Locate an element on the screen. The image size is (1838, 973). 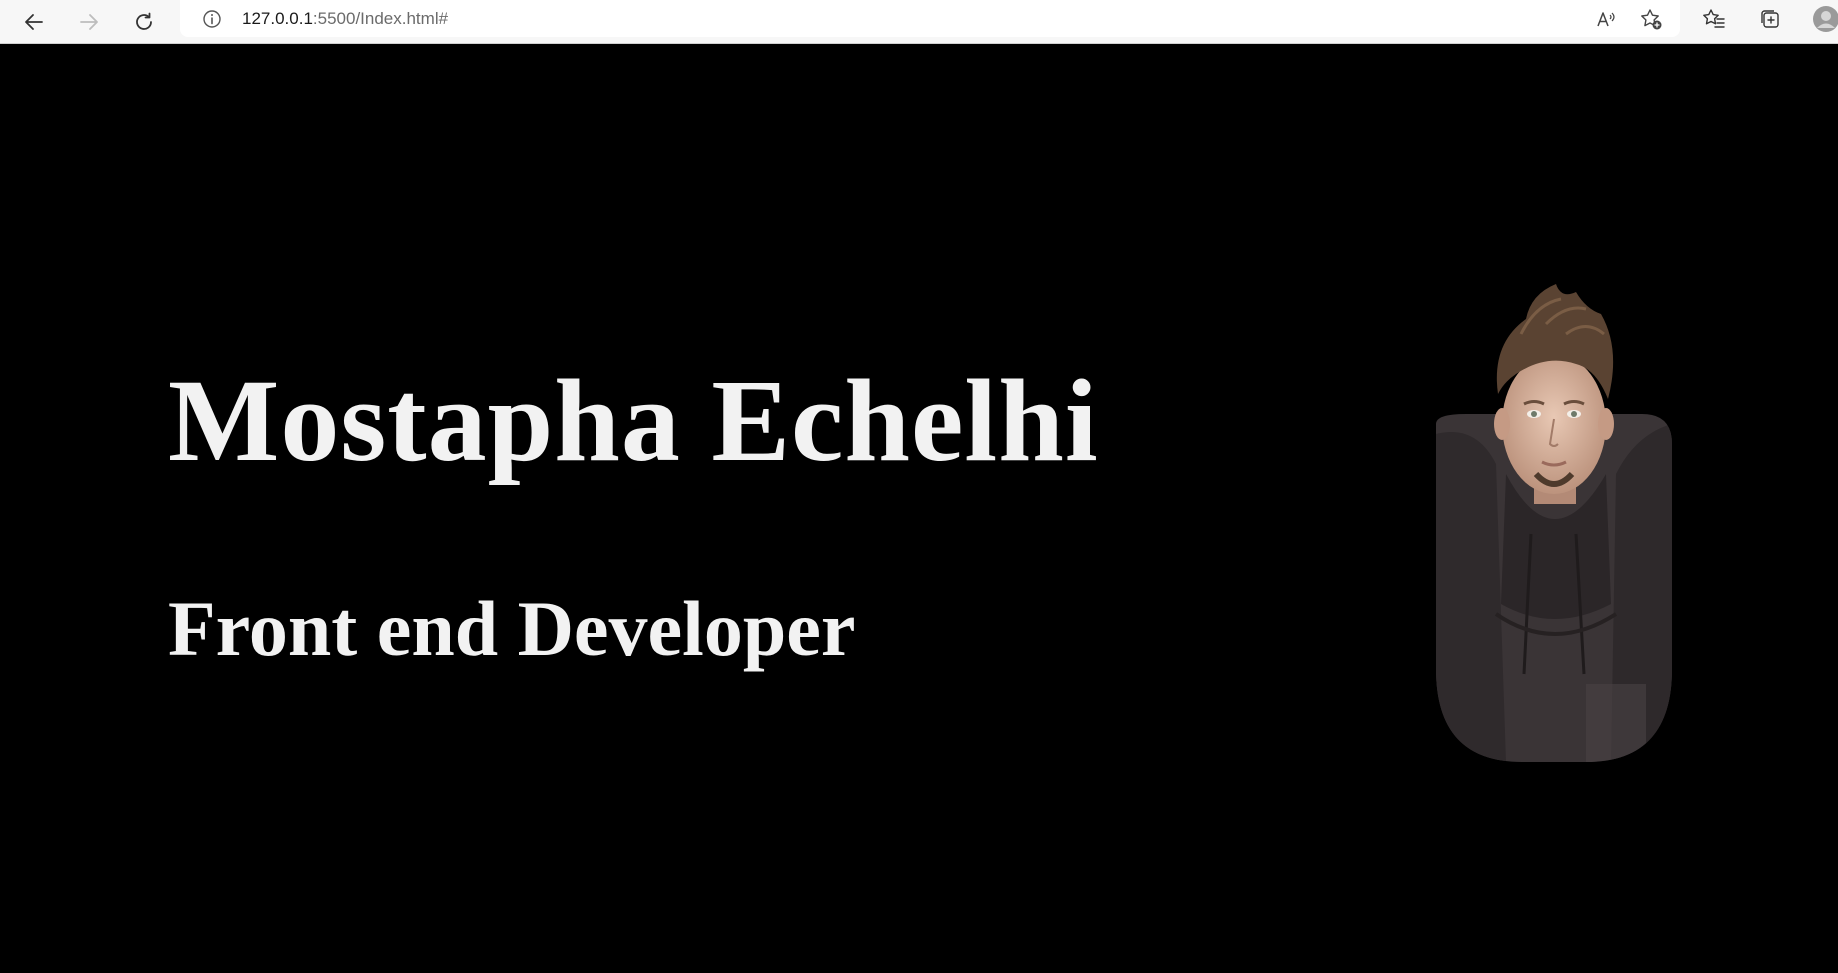
profile-photo is located at coordinates (1554, 523).